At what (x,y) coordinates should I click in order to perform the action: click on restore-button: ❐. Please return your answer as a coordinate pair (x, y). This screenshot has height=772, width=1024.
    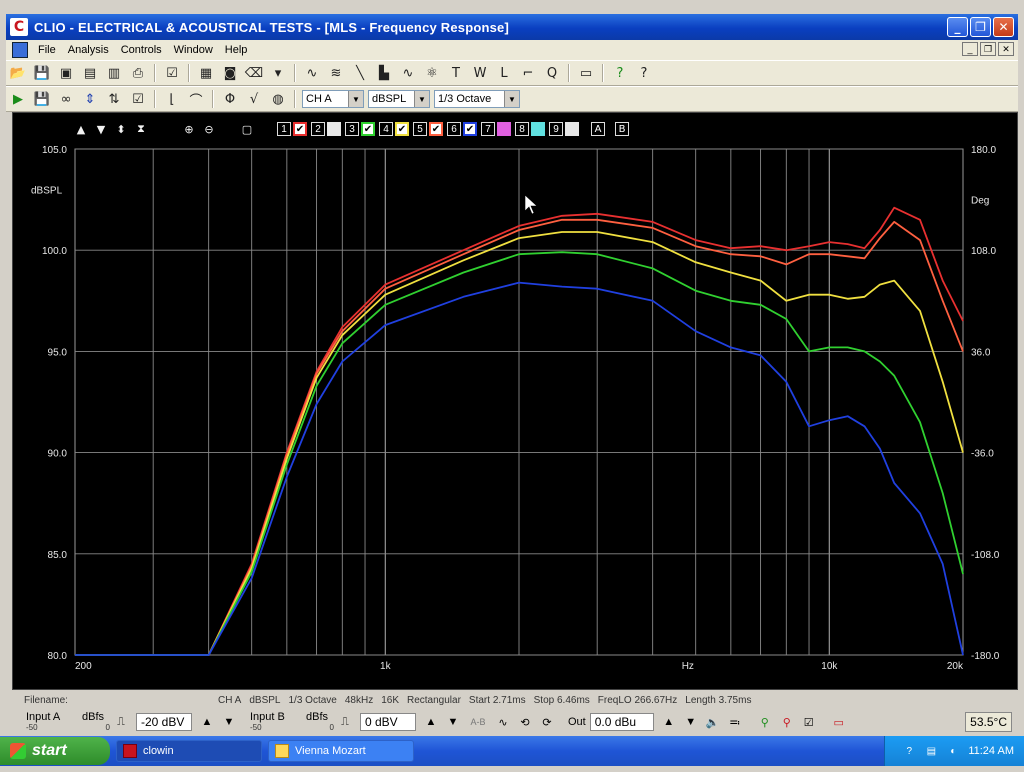
    Looking at the image, I should click on (980, 27).